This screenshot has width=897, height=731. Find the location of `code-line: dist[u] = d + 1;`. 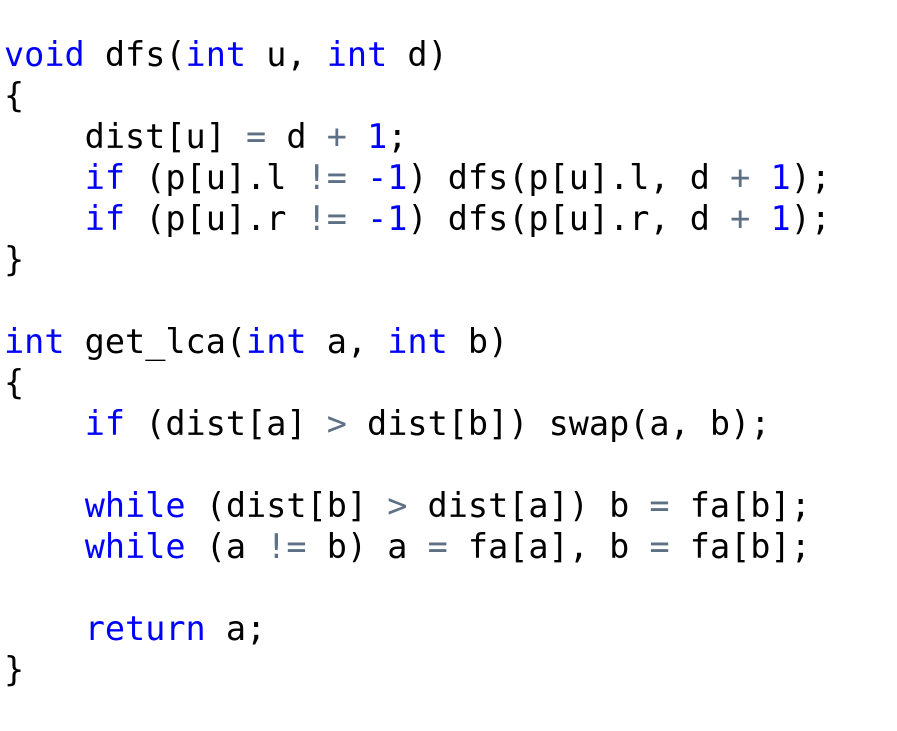

code-line: dist[u] = d + 1; is located at coordinates (450, 136).